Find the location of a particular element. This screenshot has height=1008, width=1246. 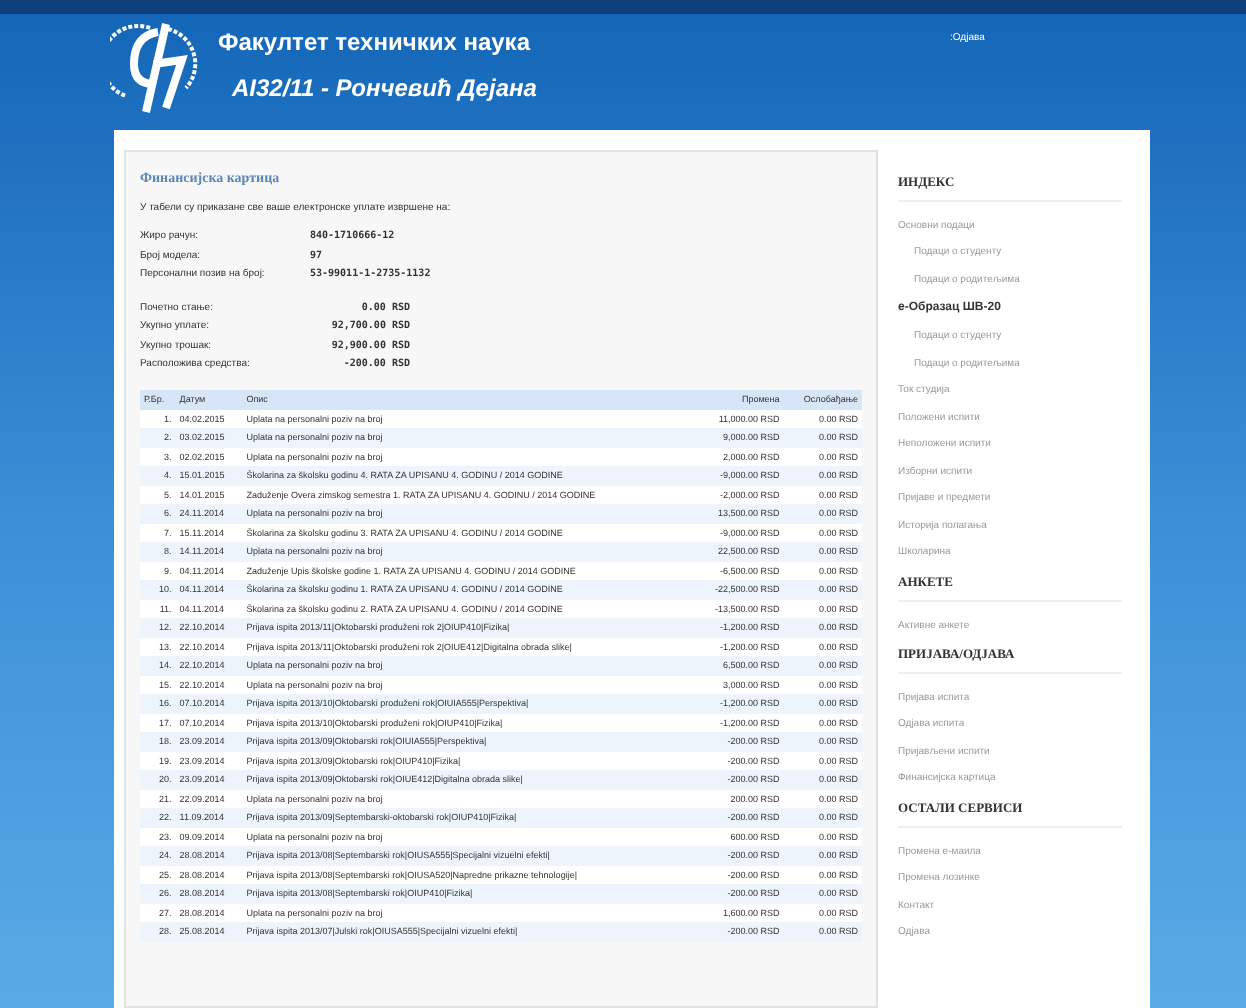

student-name: AI32/11 - Рончевић Дејана is located at coordinates (385, 89).